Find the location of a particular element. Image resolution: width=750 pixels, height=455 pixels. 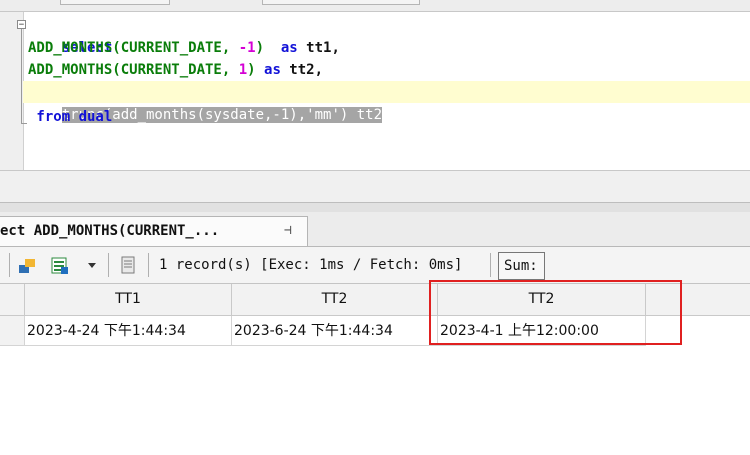

document-icon is located at coordinates (128, 265).